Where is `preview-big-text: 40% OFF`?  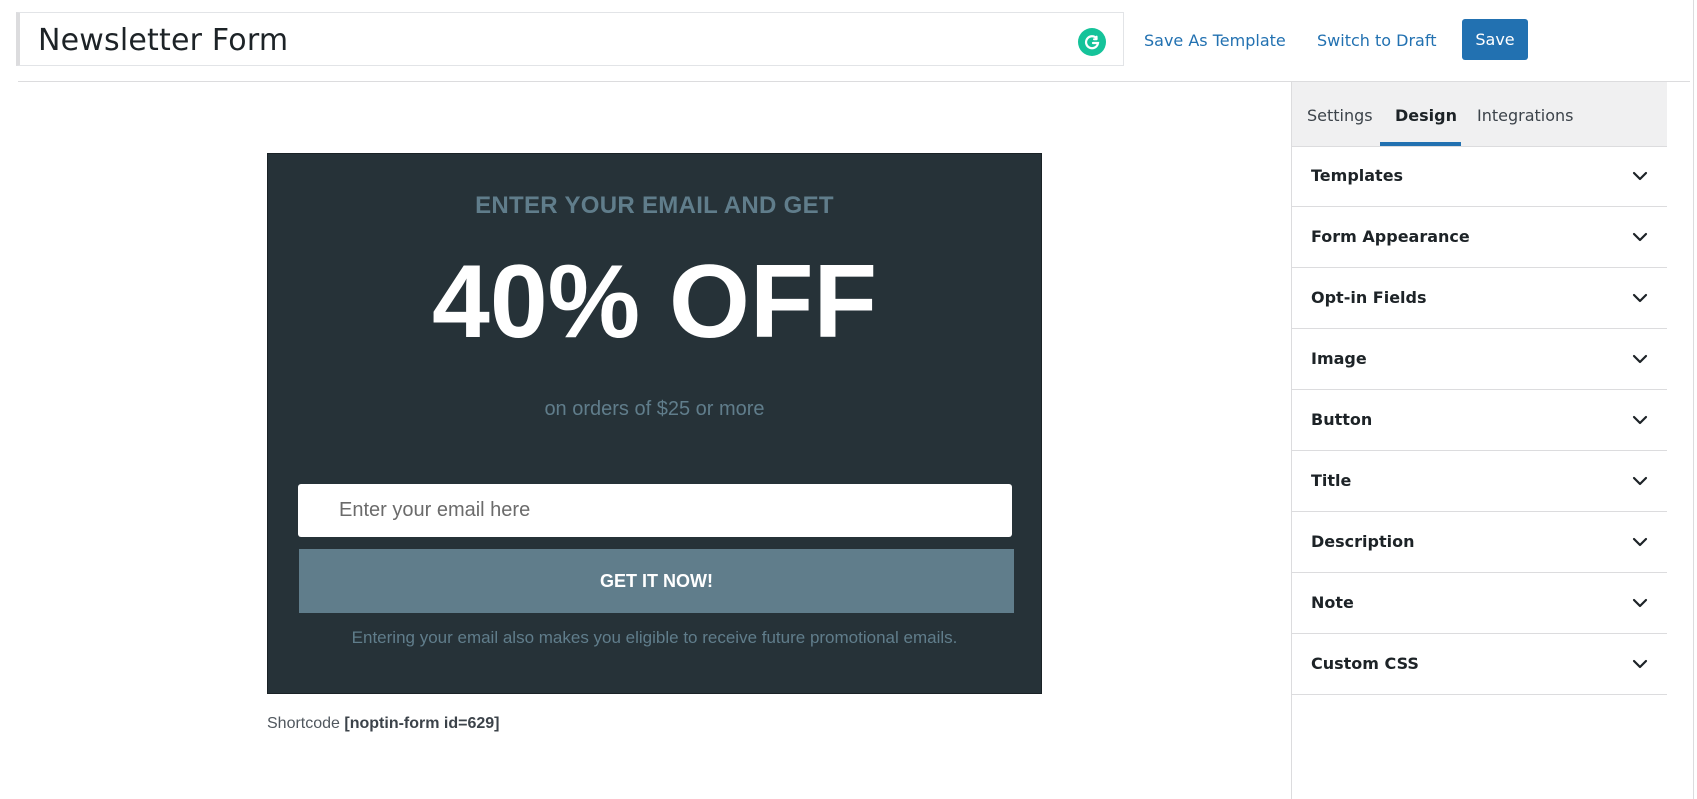 preview-big-text: 40% OFF is located at coordinates (654, 302).